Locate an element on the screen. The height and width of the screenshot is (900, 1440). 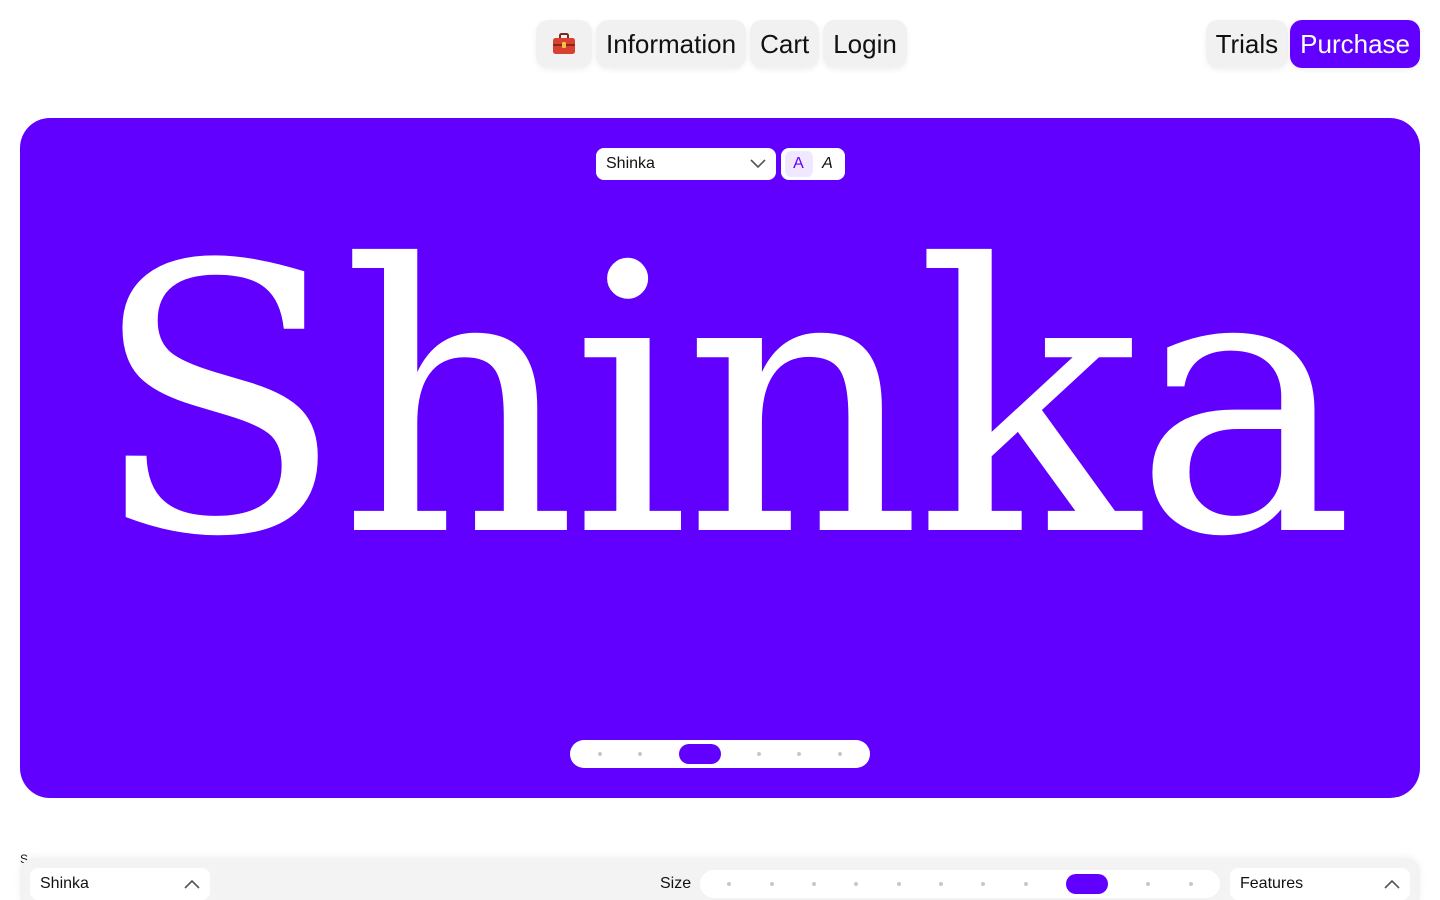
main-nav: Information Cart Login is located at coordinates (721, 44).